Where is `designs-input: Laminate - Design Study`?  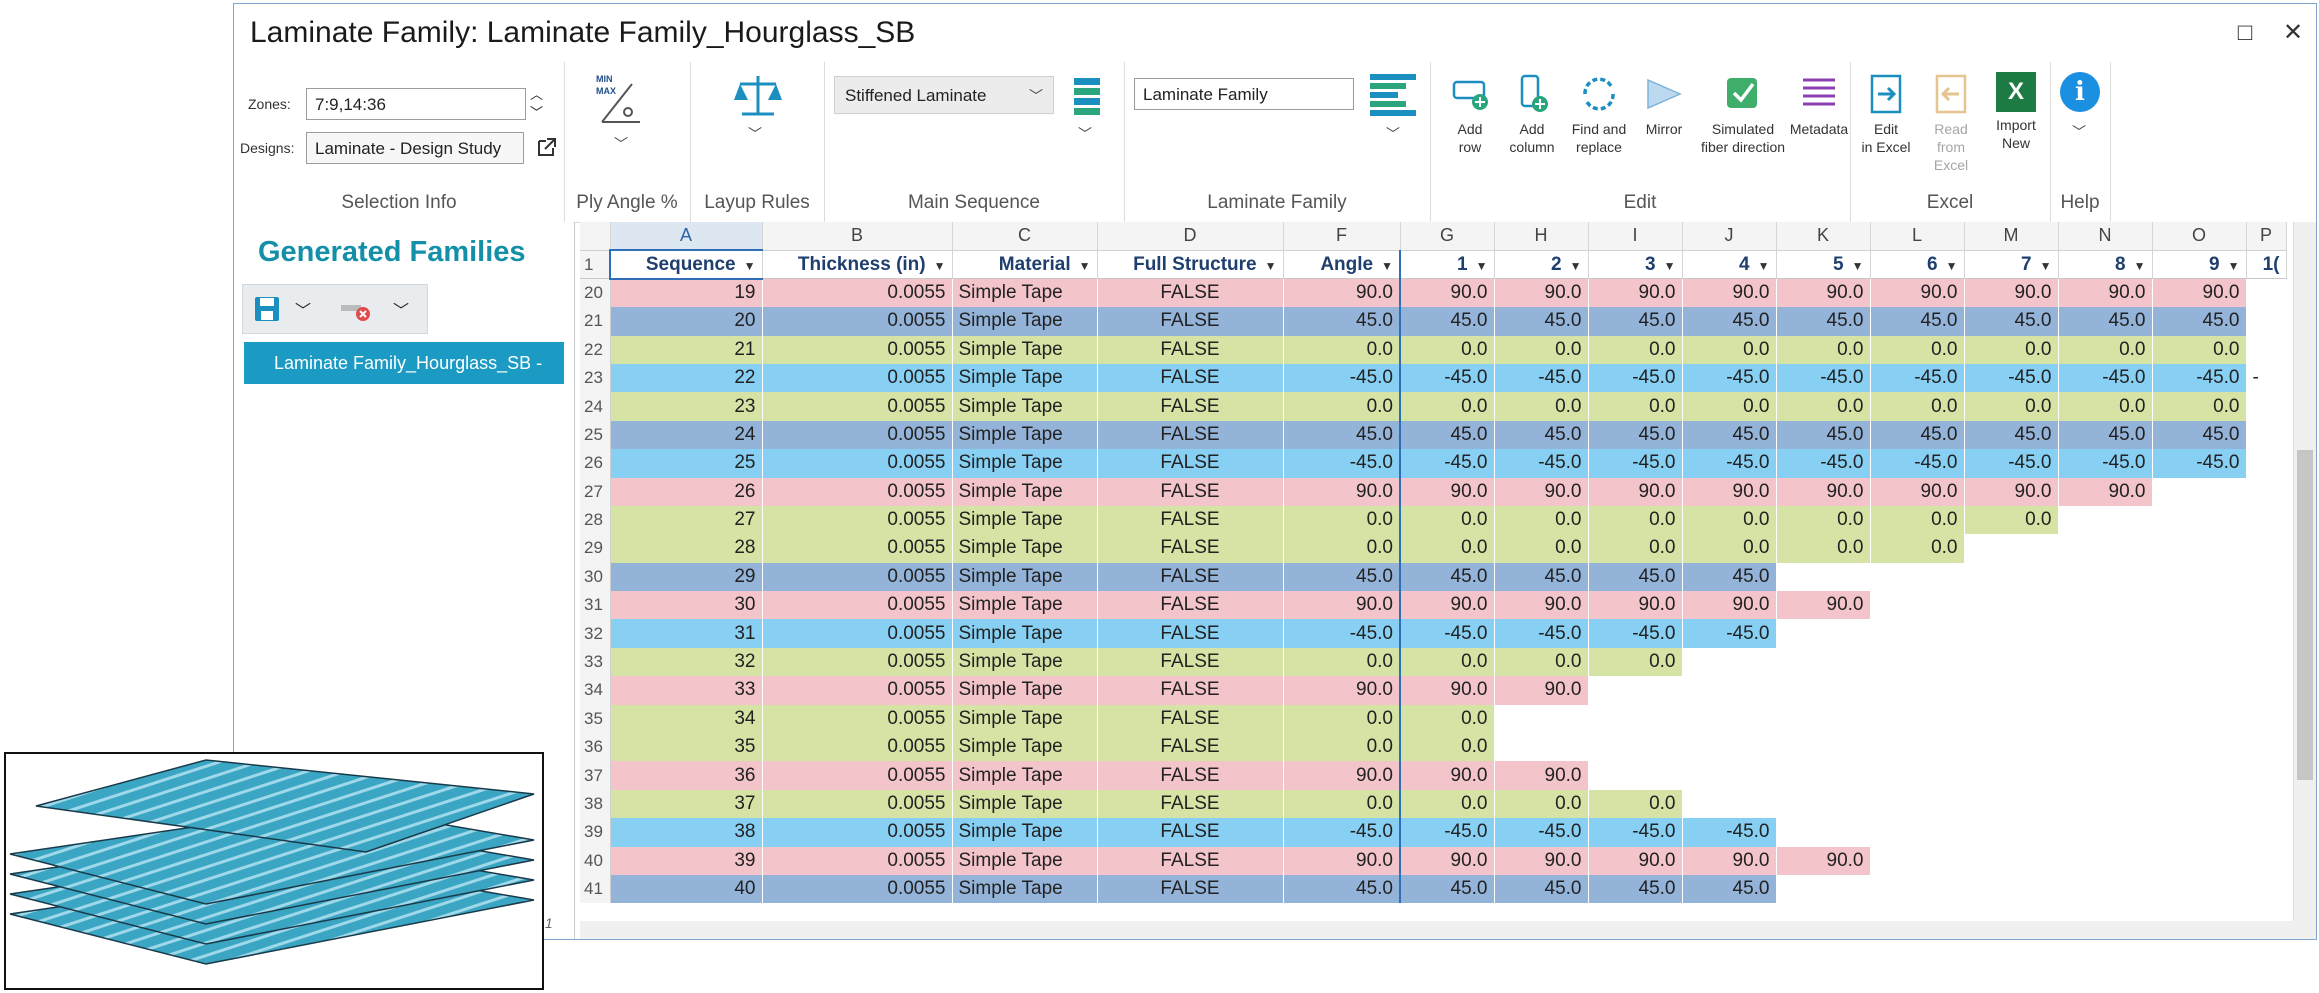 designs-input: Laminate - Design Study is located at coordinates (415, 148).